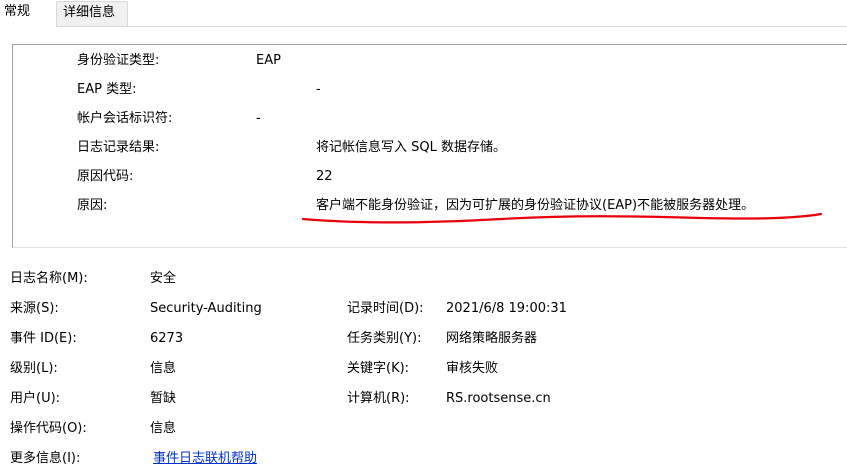 The image size is (847, 476). Describe the element at coordinates (384, 338) in the screenshot. I see `task-category-label: 任务类别(Y):` at that location.